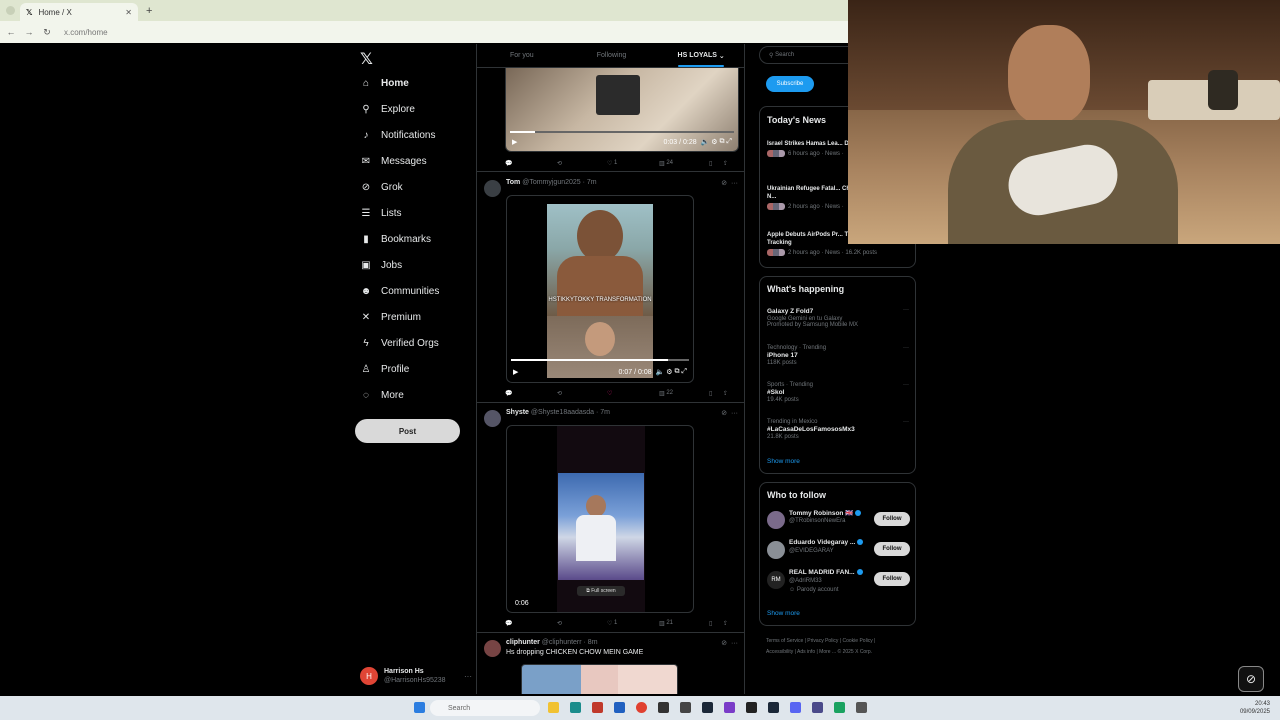  What do you see at coordinates (381, 187) in the screenshot?
I see `nav-grok: ⊘ Grok` at bounding box center [381, 187].